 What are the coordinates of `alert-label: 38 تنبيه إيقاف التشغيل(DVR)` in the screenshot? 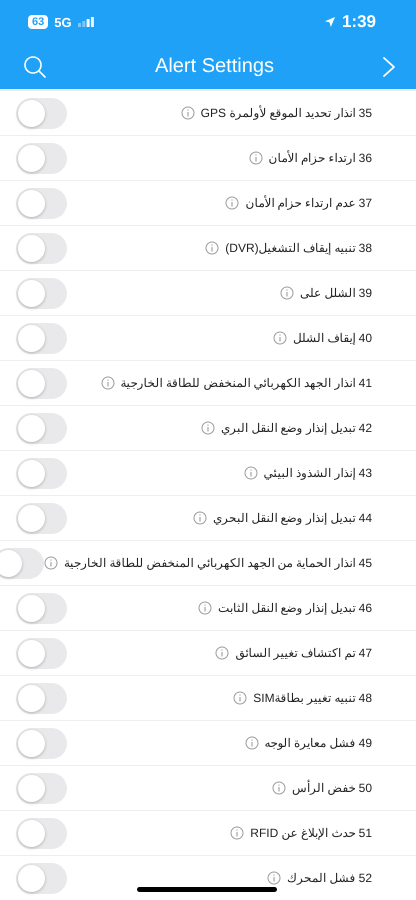 It's located at (298, 248).